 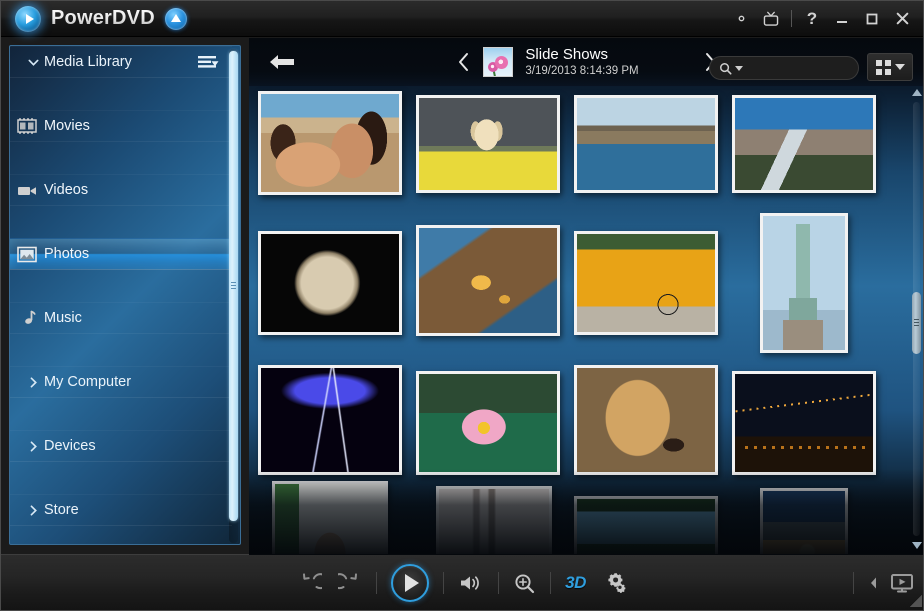 I want to click on slideshow-thumbnail, so click(x=498, y=62).